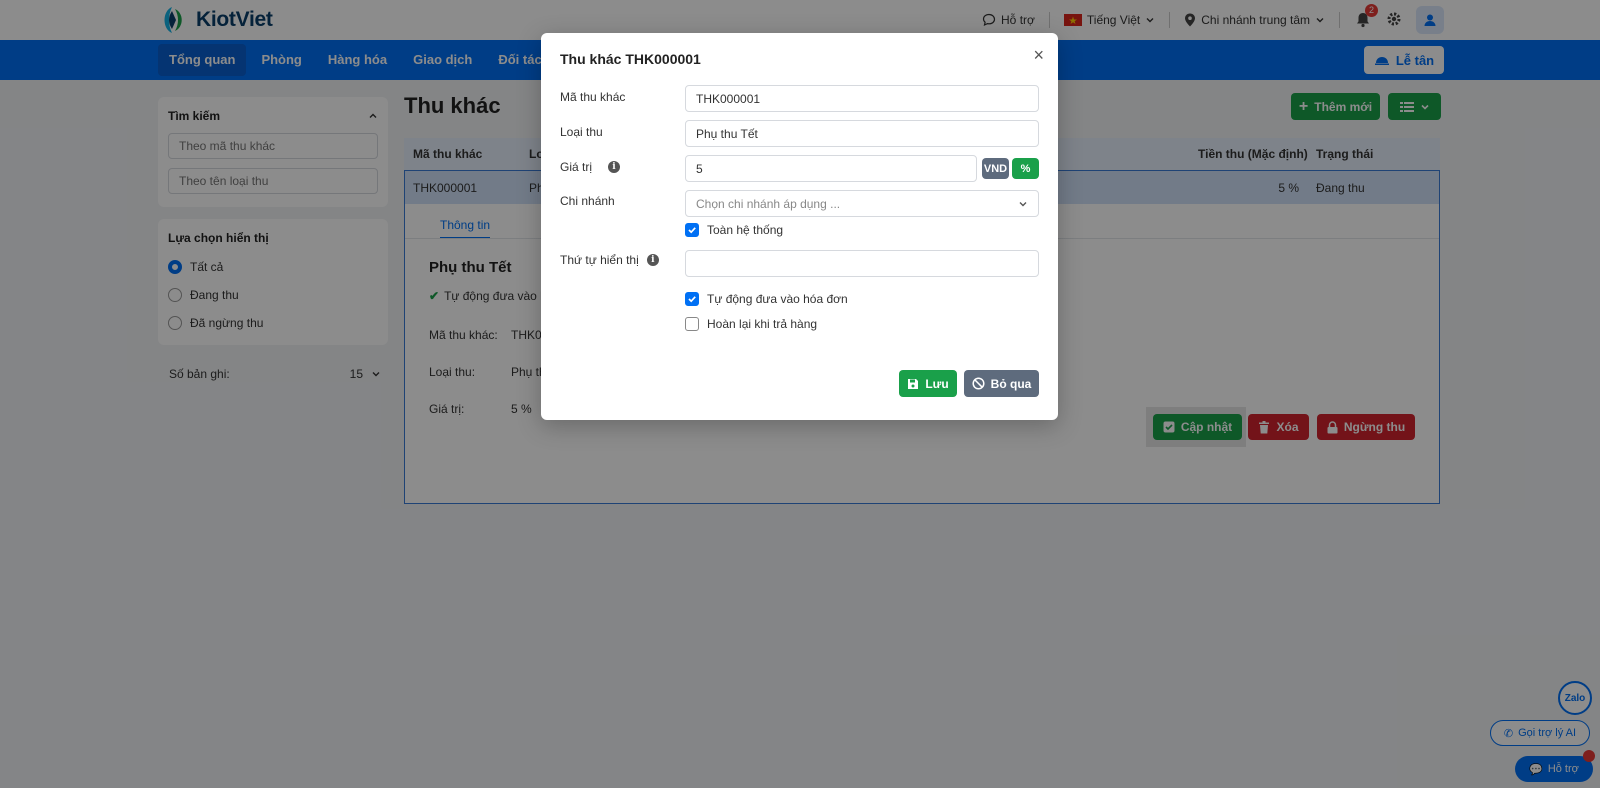 This screenshot has height=788, width=1600. Describe the element at coordinates (1011, 383) in the screenshot. I see `skip-label: Bỏ qua` at that location.